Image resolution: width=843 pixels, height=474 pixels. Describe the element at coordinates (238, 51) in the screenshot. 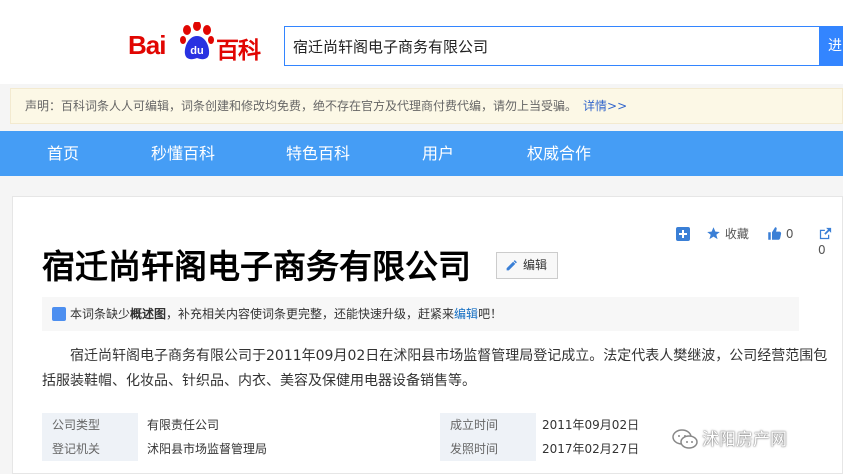

I see `logo-baike-text: 百科` at that location.